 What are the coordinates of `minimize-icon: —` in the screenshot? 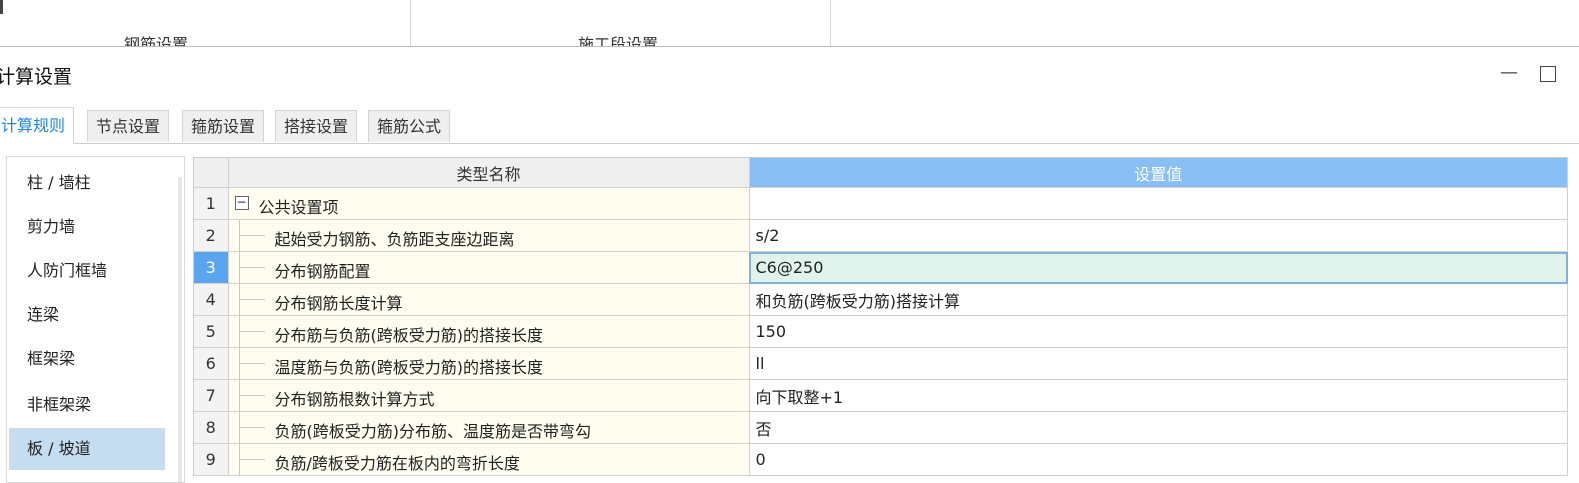 It's located at (1509, 72).